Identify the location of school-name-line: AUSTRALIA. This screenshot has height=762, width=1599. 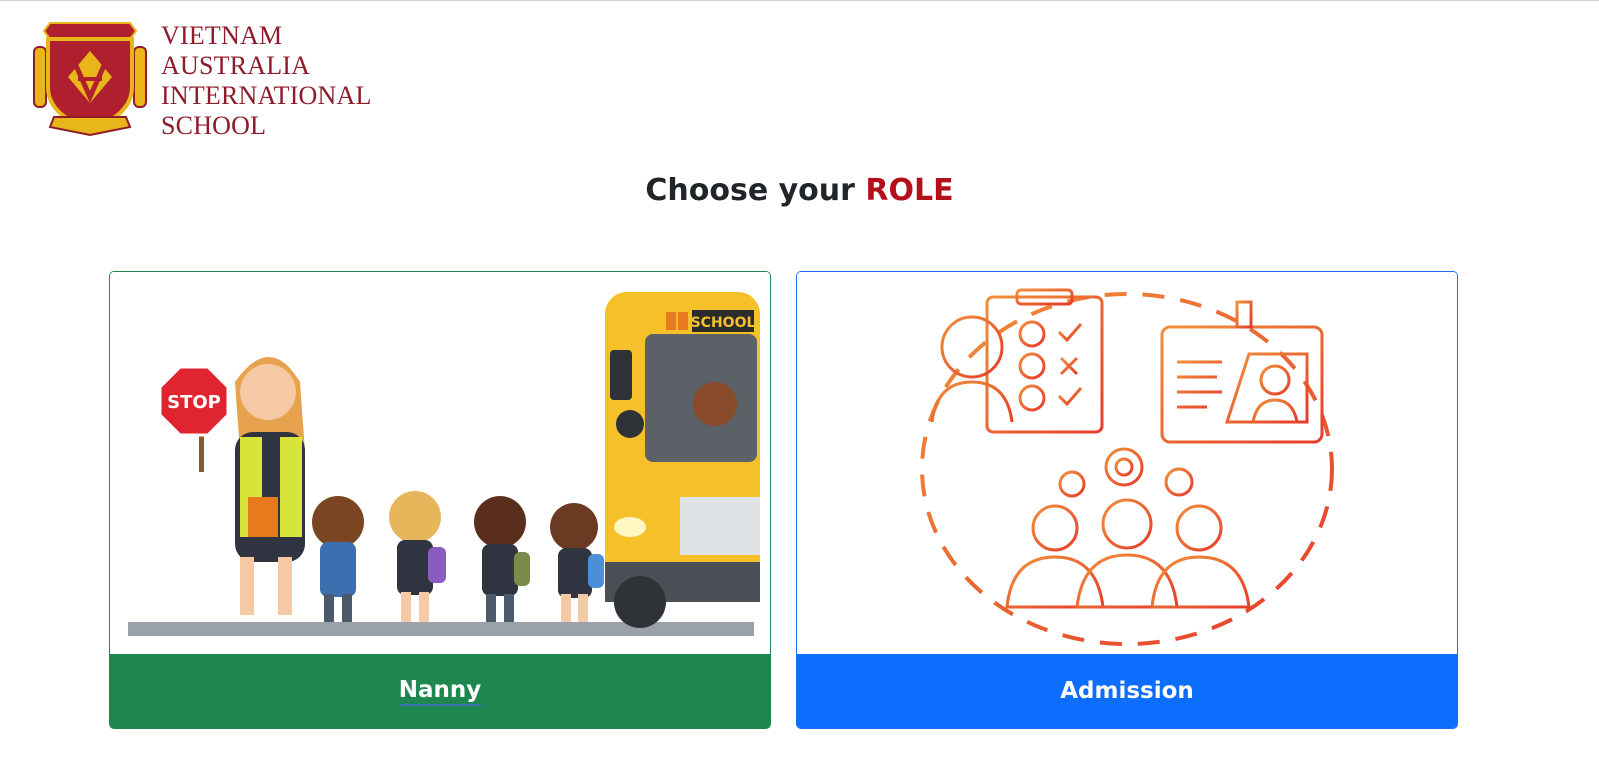
(236, 65).